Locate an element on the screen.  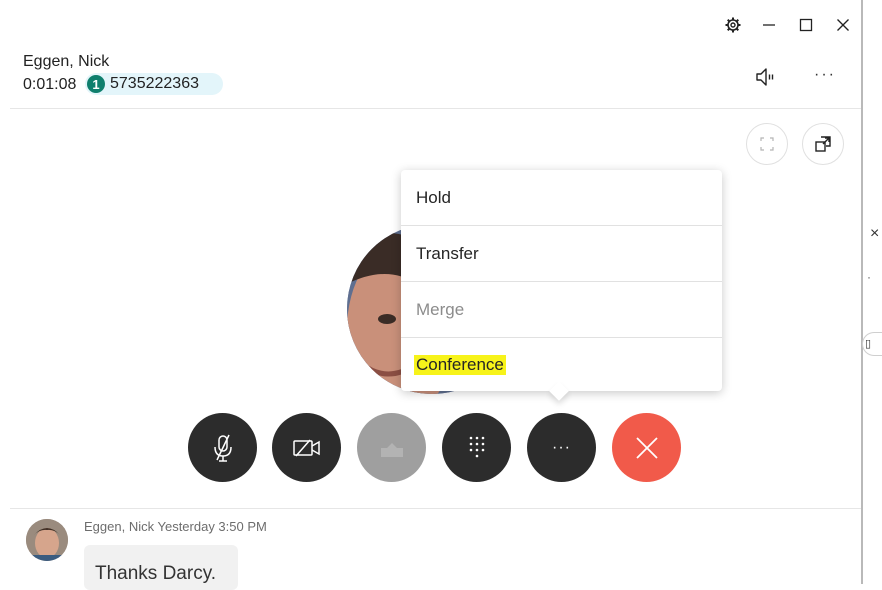
close-icon is located at coordinates (843, 25).